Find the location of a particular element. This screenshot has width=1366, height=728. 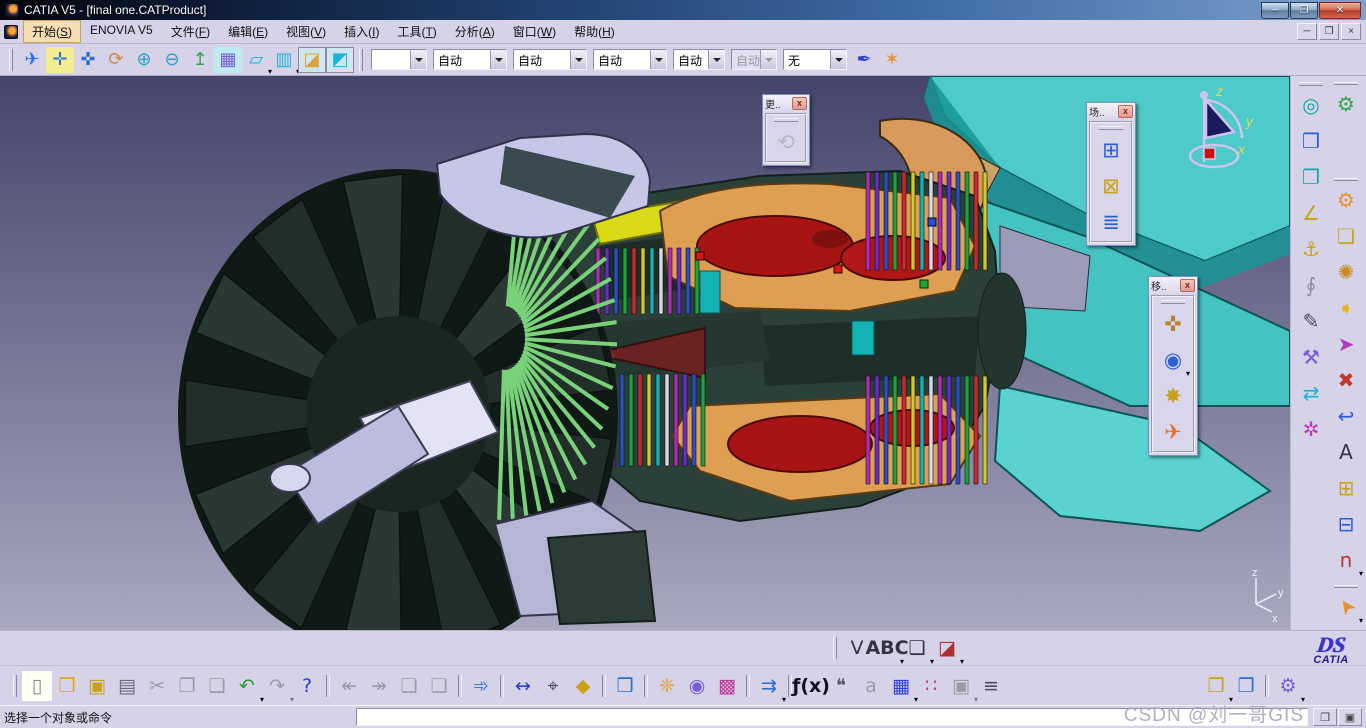

text-template-icon: A is located at coordinates (1346, 452).